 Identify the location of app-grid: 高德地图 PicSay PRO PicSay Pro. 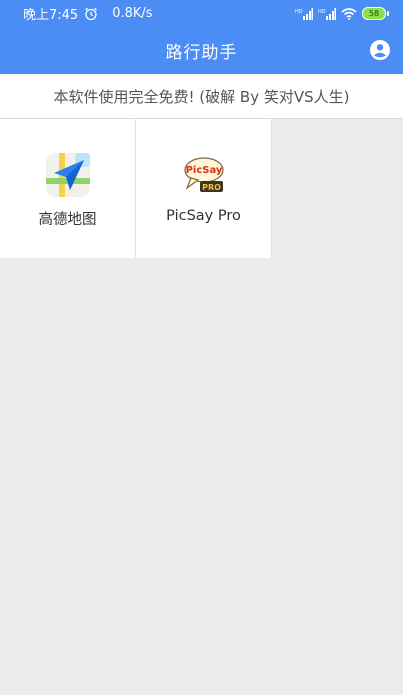
(136, 188).